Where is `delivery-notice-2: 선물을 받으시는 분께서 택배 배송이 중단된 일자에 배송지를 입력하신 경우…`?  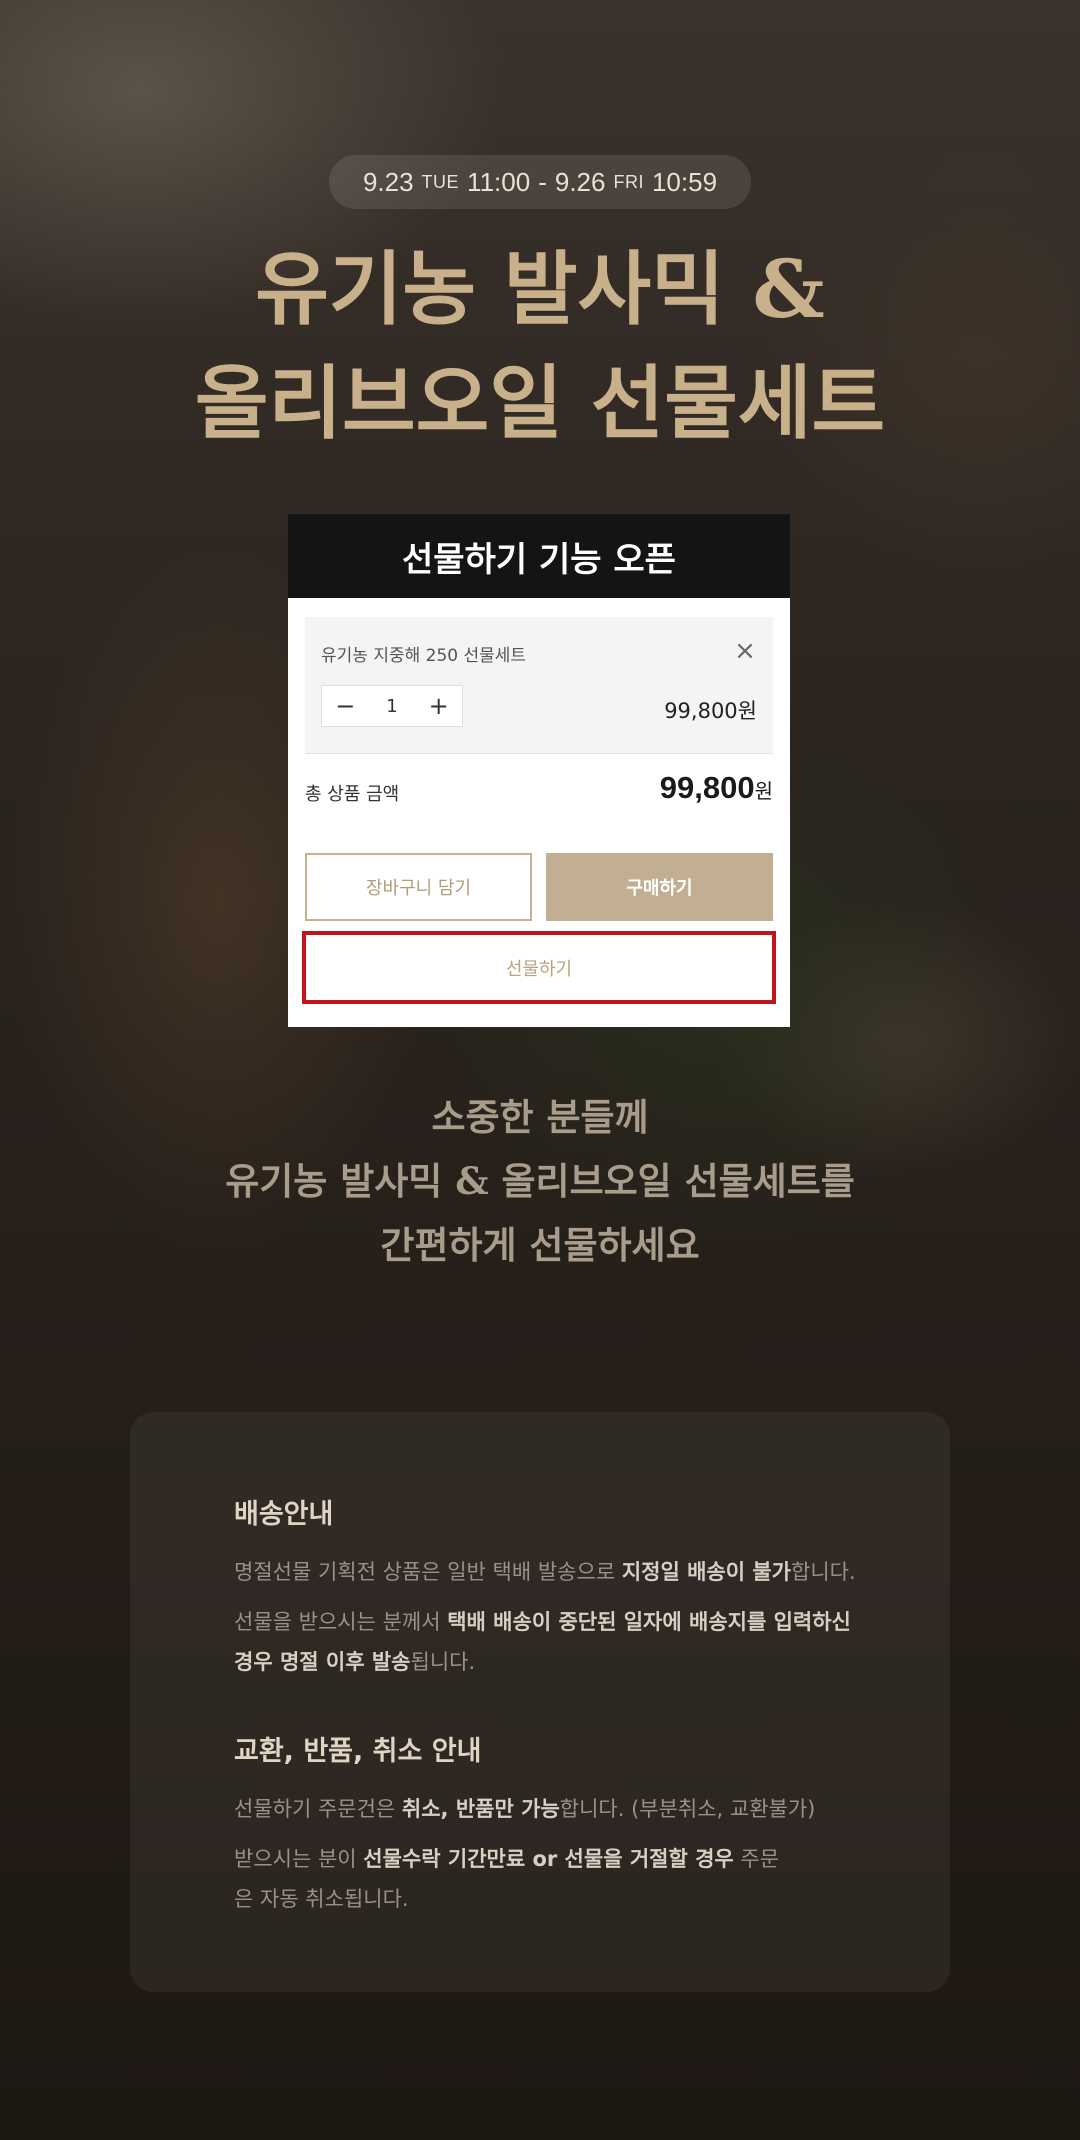 delivery-notice-2: 선물을 받으시는 분께서 택배 배송이 중단된 일자에 배송지를 입력하신 경우… is located at coordinates (542, 1642).